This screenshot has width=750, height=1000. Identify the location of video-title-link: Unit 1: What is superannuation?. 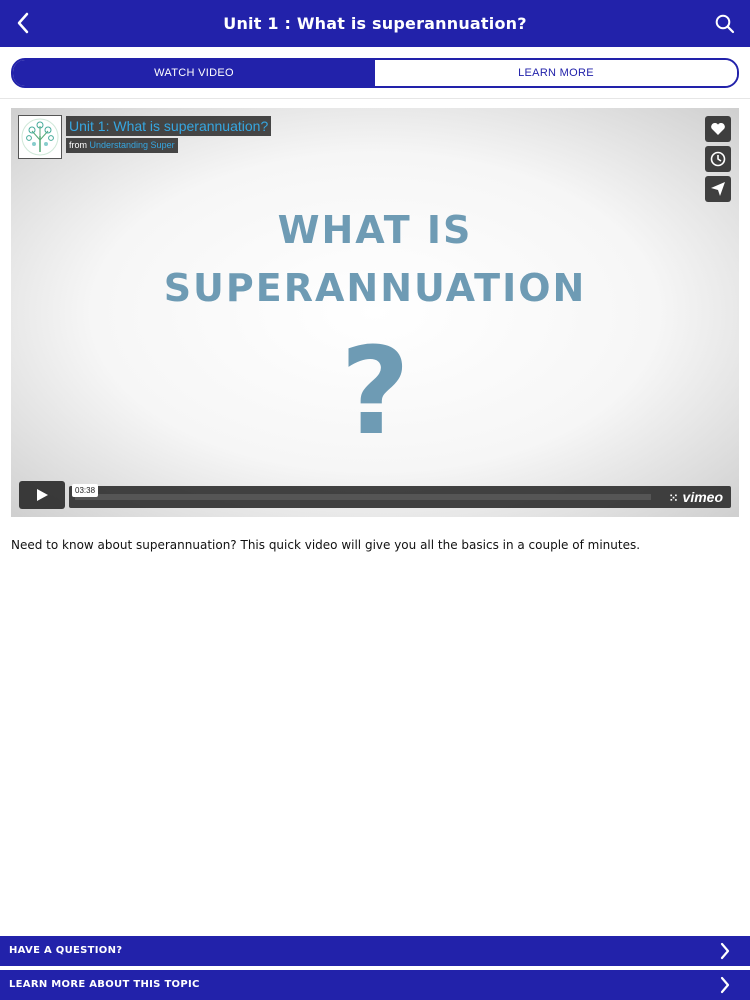
(169, 126).